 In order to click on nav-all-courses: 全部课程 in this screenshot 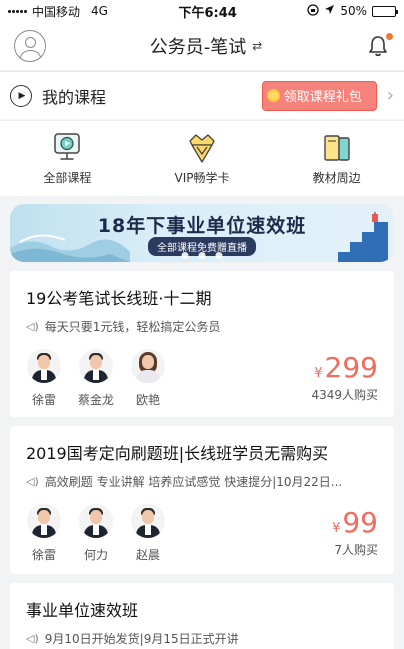, I will do `click(67, 158)`.